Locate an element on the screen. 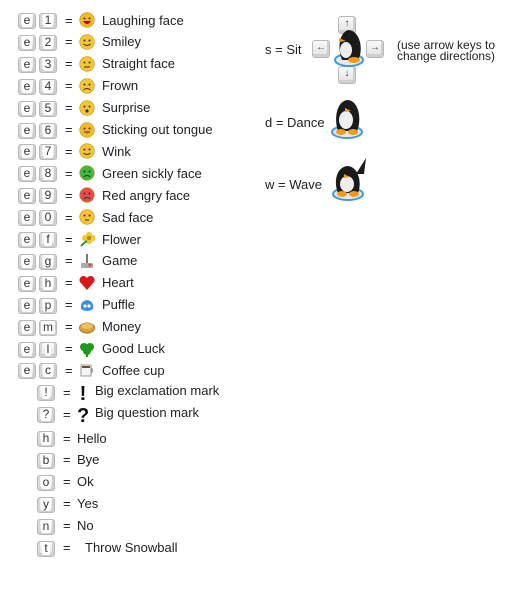  sit-label: s = Sit is located at coordinates (283, 49).